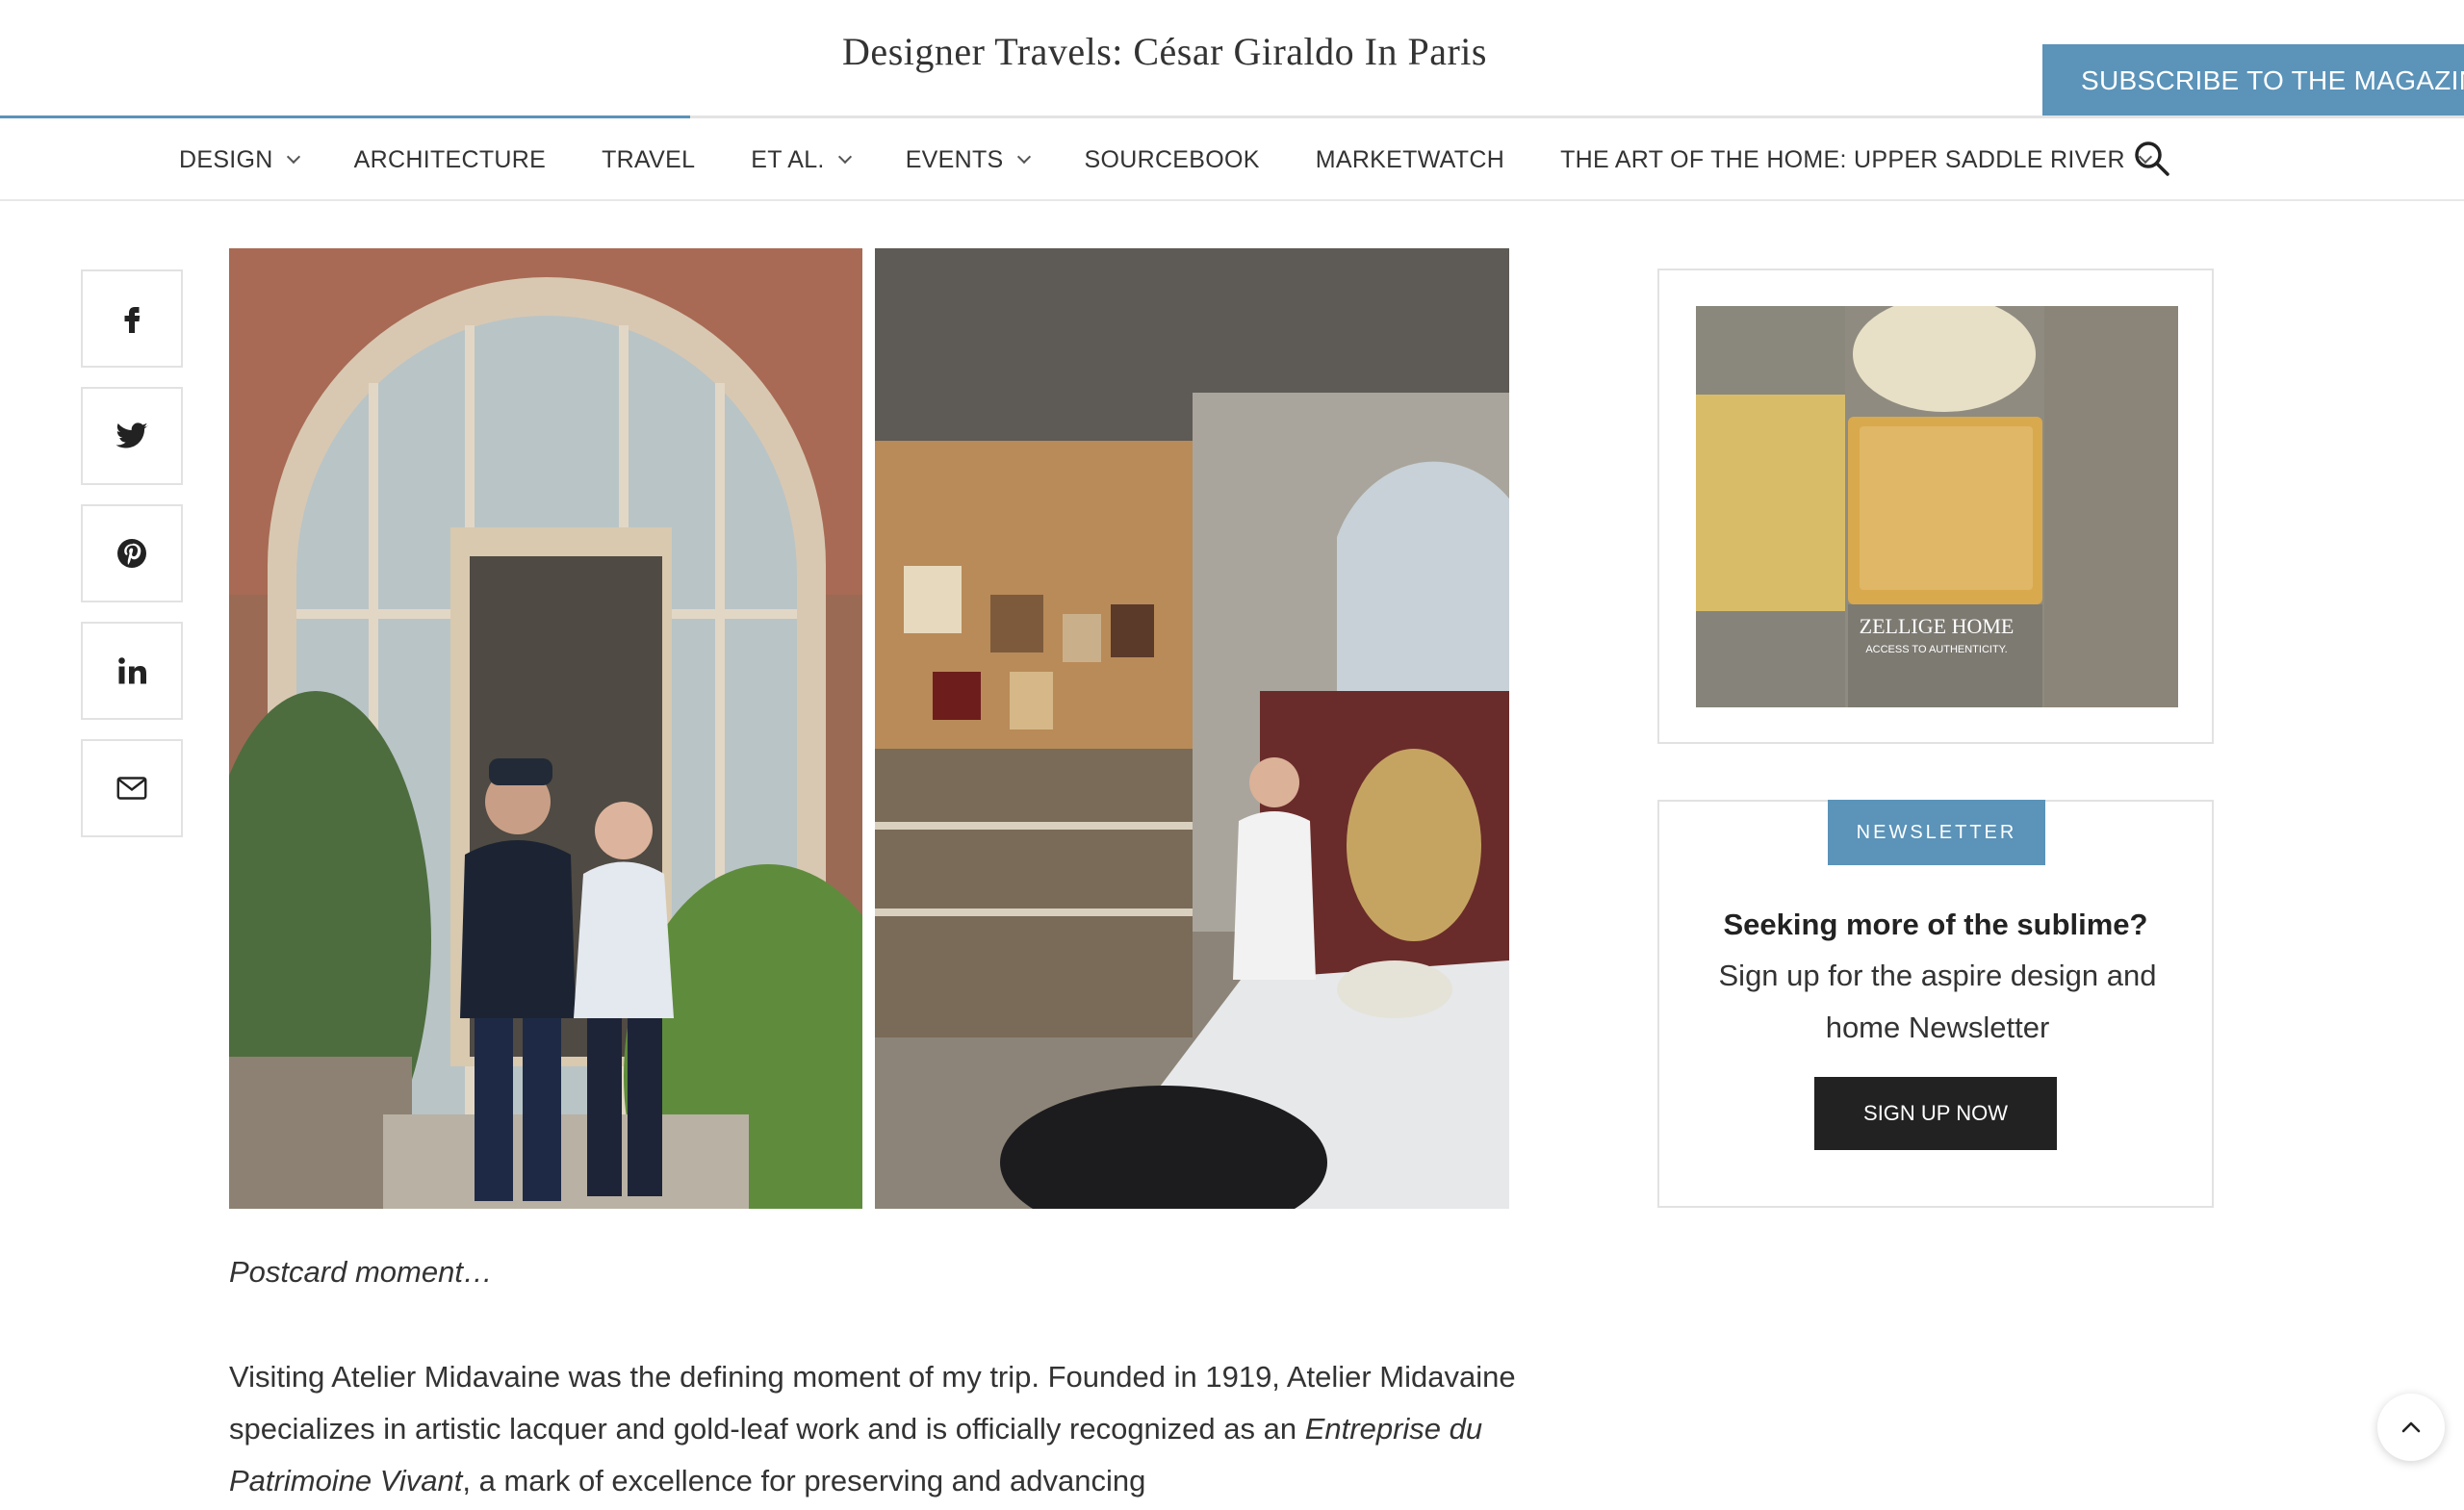 The height and width of the screenshot is (1510, 2464). I want to click on share-rail, so click(132, 563).